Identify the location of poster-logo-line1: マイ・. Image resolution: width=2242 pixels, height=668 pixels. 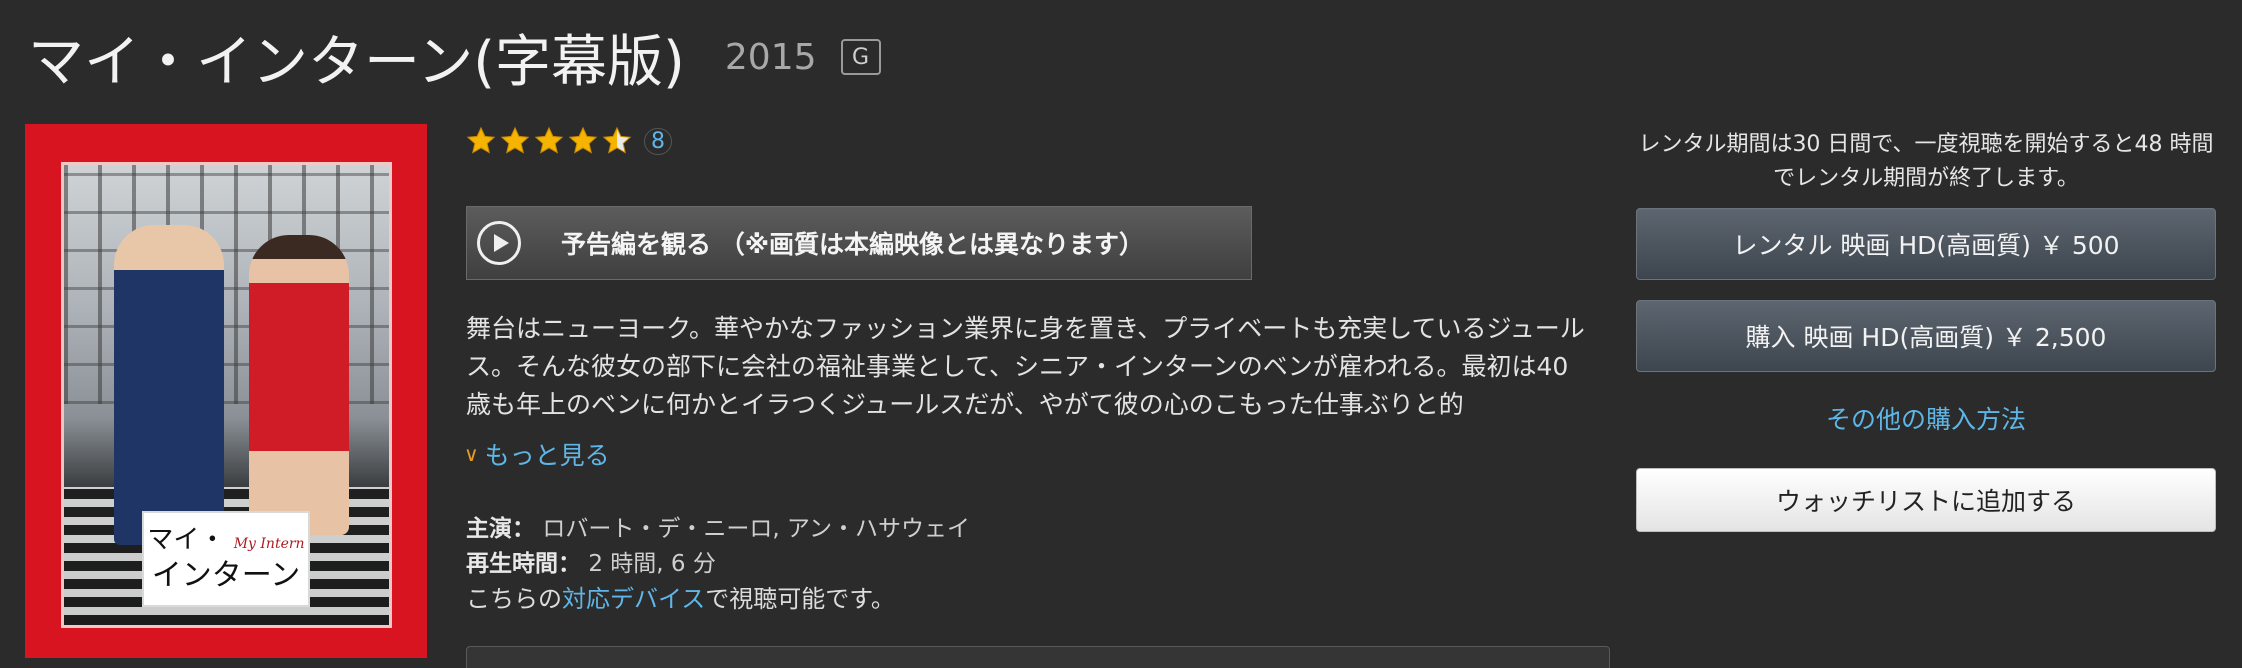
(186, 540).